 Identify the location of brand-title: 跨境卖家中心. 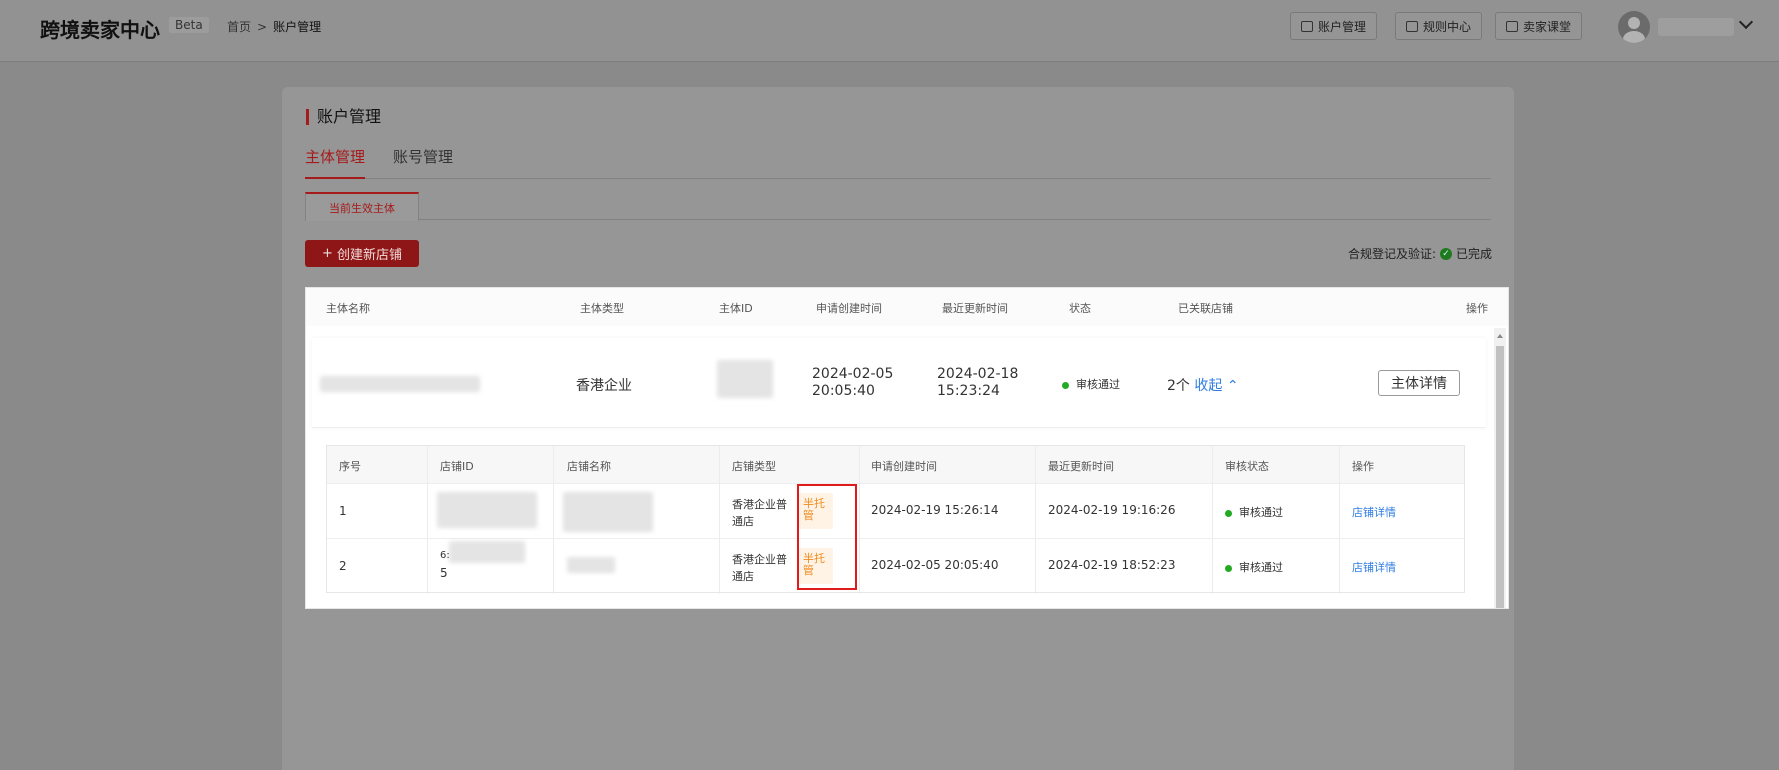
(100, 28).